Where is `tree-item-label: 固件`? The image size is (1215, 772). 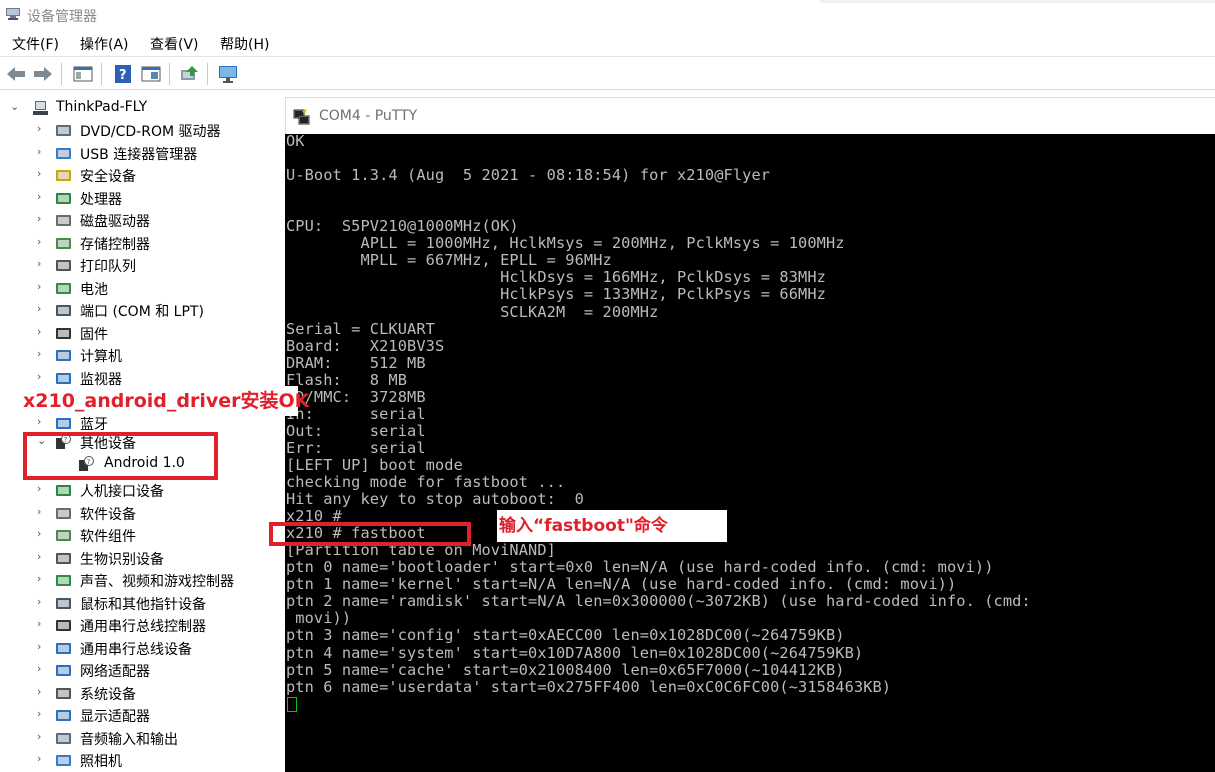 tree-item-label: 固件 is located at coordinates (94, 334).